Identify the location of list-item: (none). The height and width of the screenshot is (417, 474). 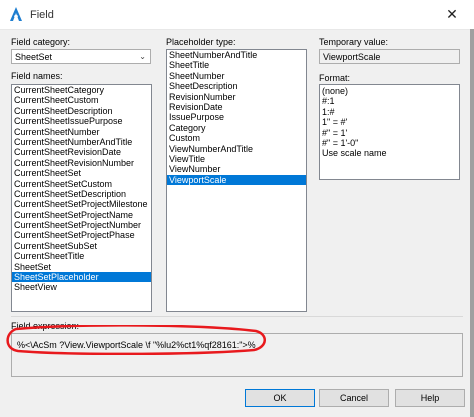
(389, 91).